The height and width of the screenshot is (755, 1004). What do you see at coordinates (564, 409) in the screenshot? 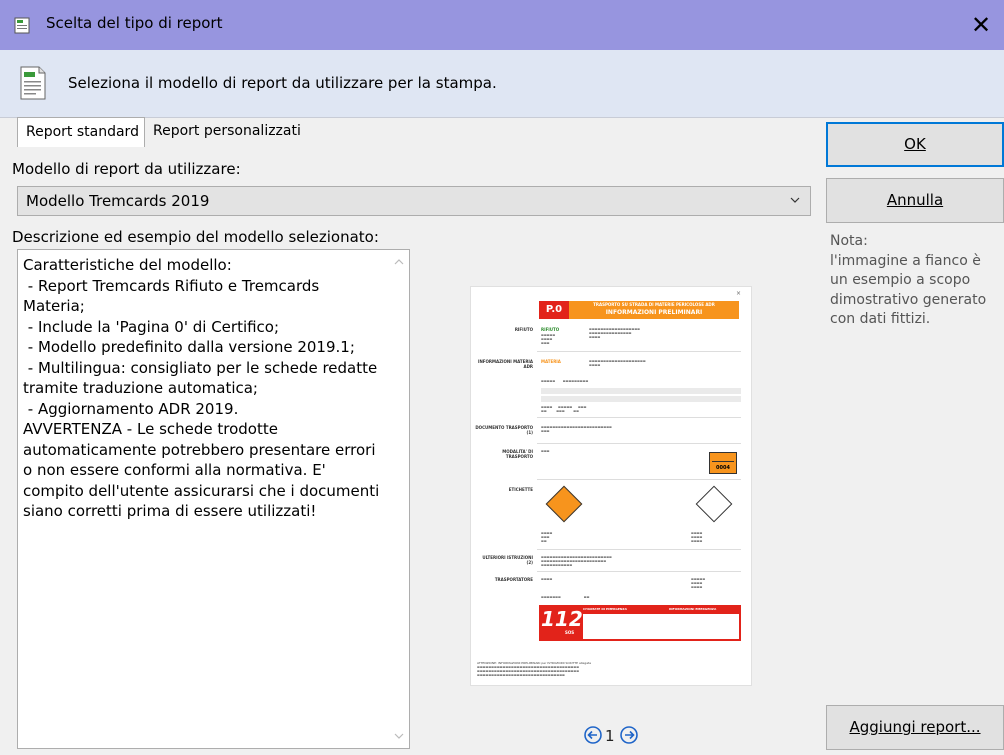
I see `preview-lines-e: ▬▬▬▬ ▬▬▬▬▬ ▬▬▬ ▬▬ ▬▬▬ ▬▬` at bounding box center [564, 409].